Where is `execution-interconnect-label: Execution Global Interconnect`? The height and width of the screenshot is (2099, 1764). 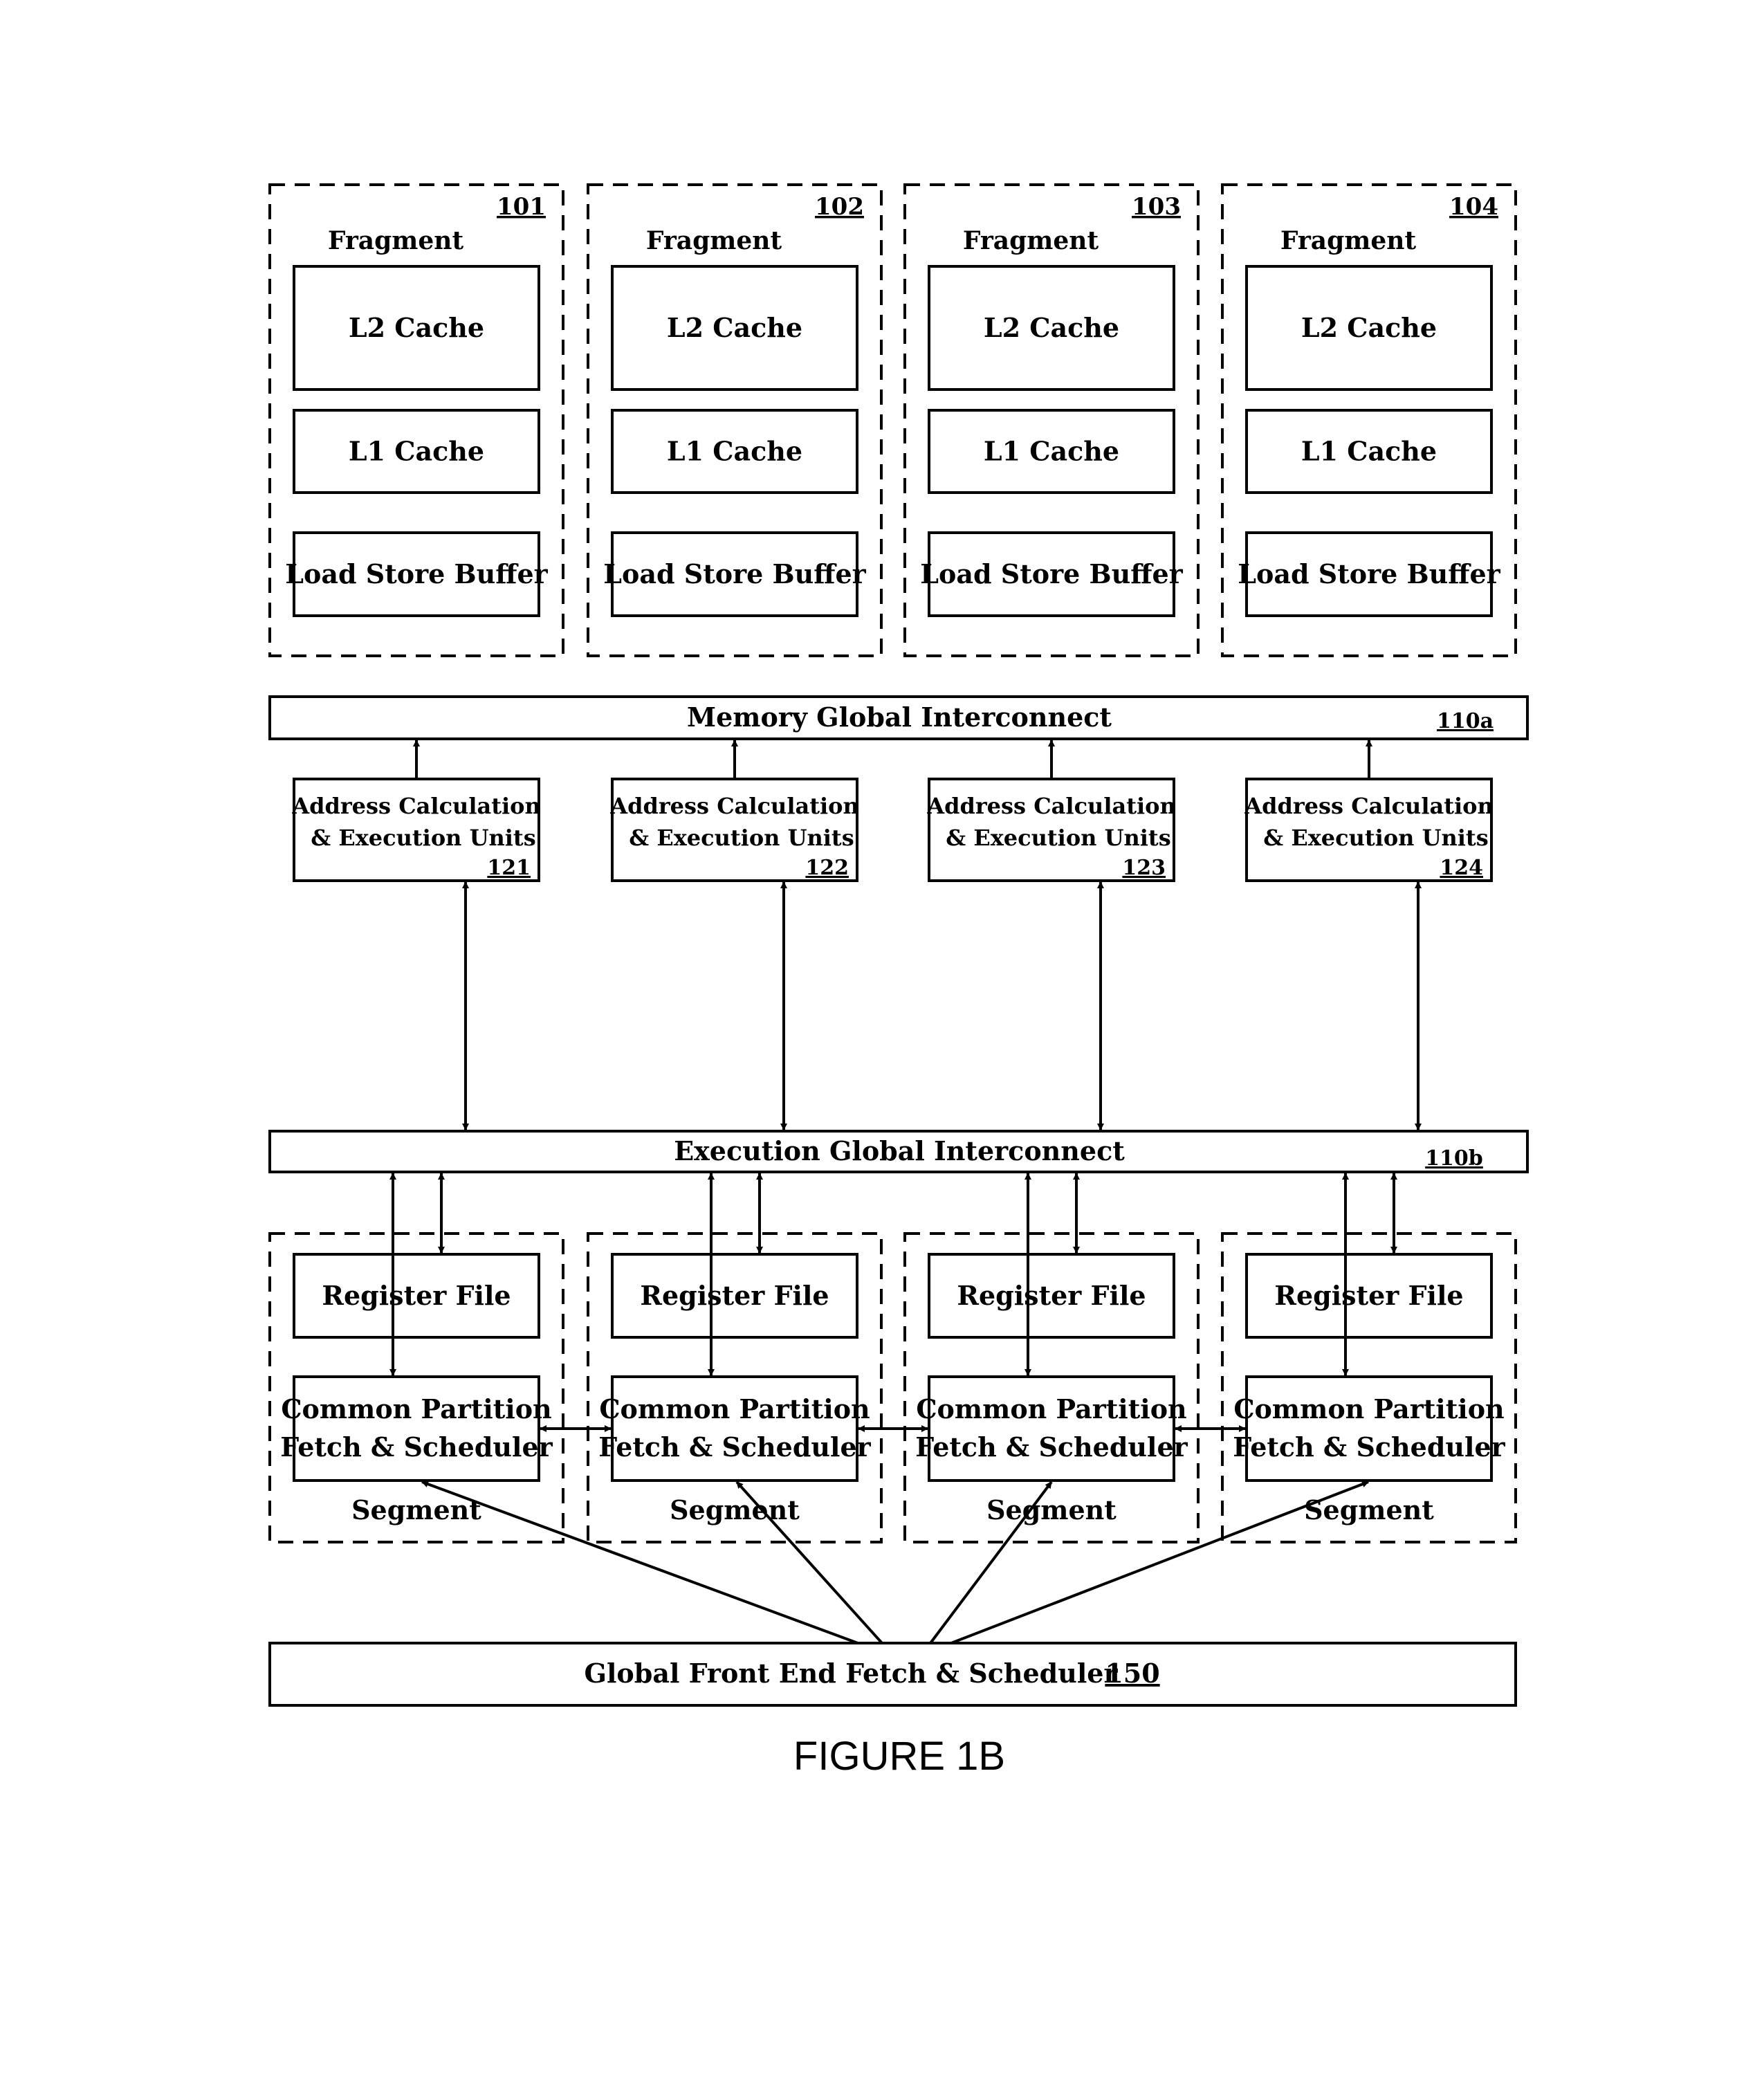 execution-interconnect-label: Execution Global Interconnect is located at coordinates (899, 1150).